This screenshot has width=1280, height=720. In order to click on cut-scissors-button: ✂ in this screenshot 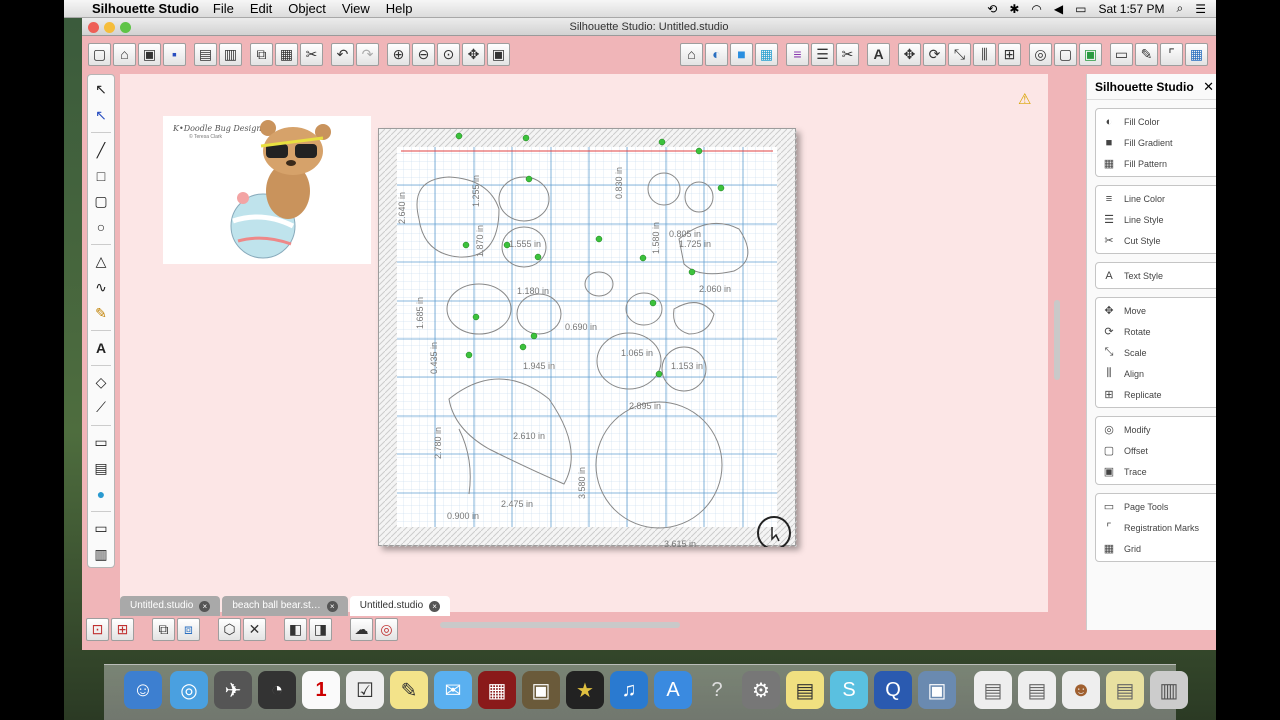, I will do `click(311, 54)`.